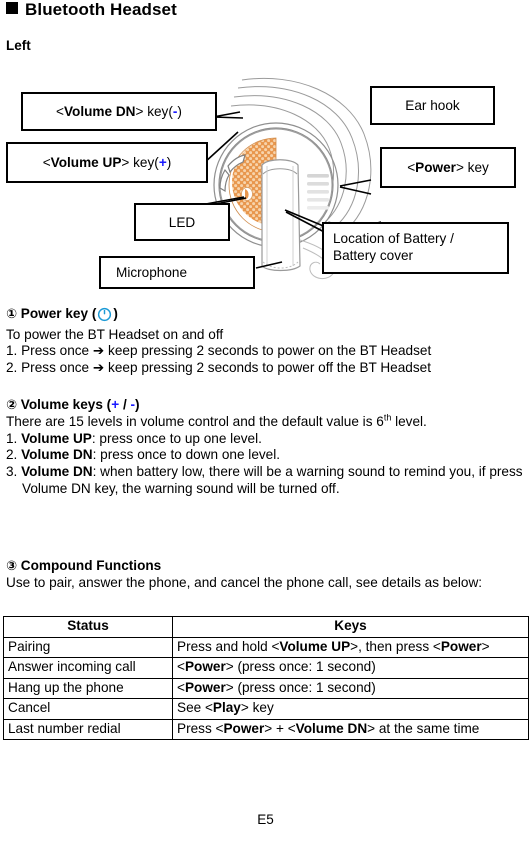 The height and width of the screenshot is (845, 531). I want to click on page-title: Bluetooth Headset, so click(91, 10).